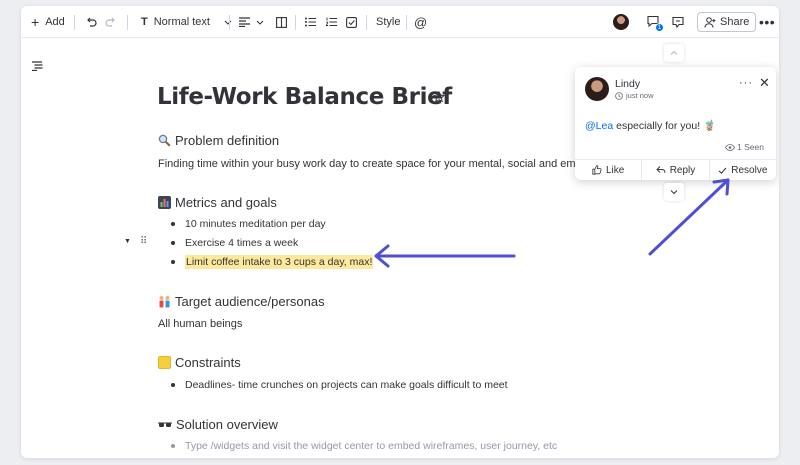 This screenshot has width=800, height=465. I want to click on bullet-list-button, so click(310, 22).